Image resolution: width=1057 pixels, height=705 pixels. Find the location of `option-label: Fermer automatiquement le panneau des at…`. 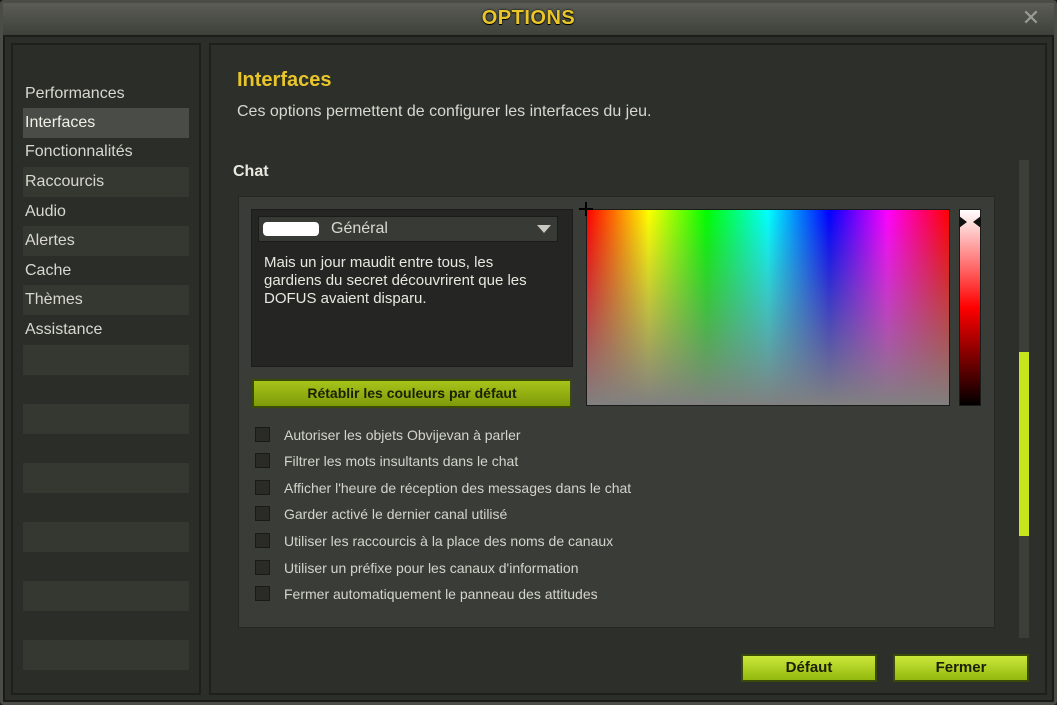

option-label: Fermer automatiquement le panneau des at… is located at coordinates (441, 594).